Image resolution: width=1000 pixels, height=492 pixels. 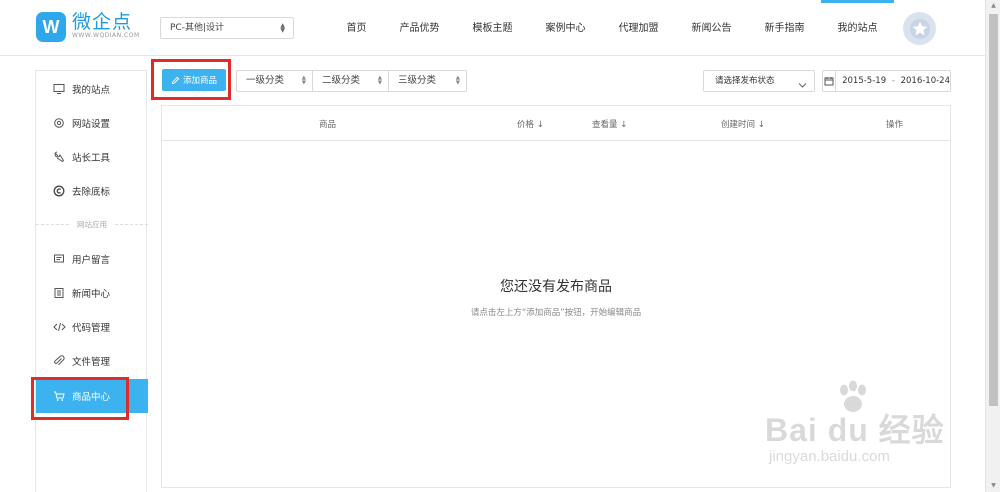 I want to click on logo: W 微企点 WWW.WQDIAN.COM, so click(x=88, y=27).